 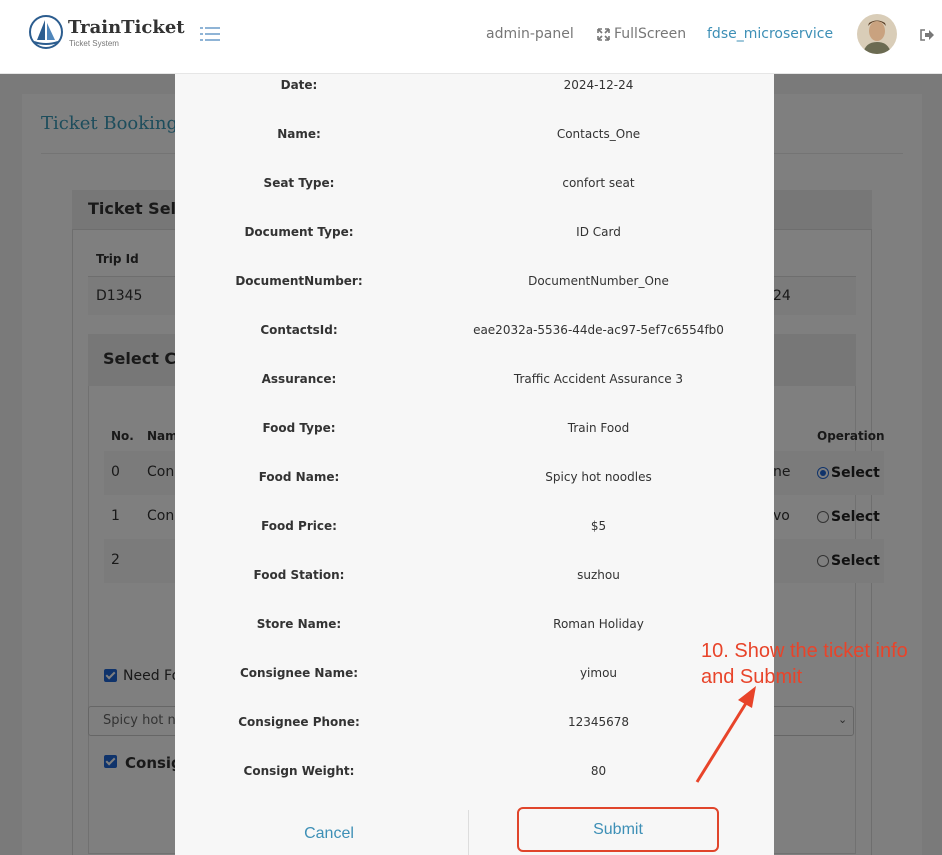 I want to click on field-label: Seat Type:, so click(x=299, y=183).